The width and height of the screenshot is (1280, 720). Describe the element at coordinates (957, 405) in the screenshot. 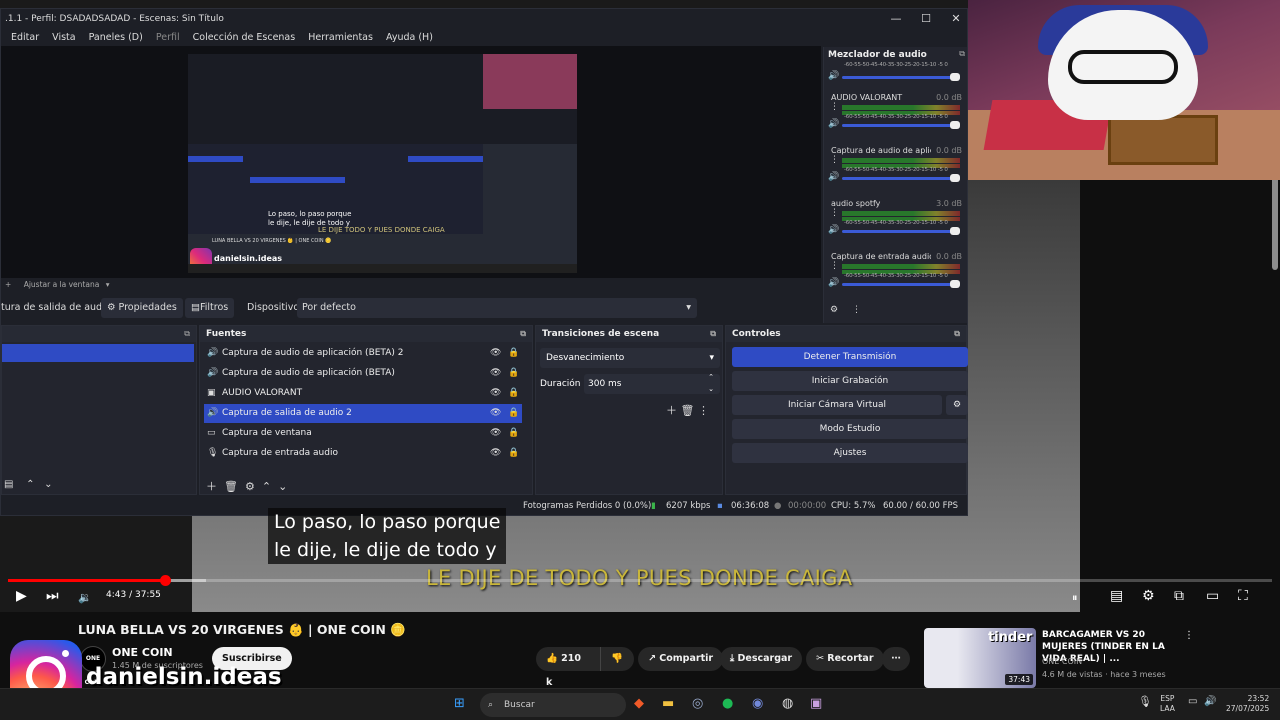

I see `virtual-camera-settings-button: ⚙` at that location.